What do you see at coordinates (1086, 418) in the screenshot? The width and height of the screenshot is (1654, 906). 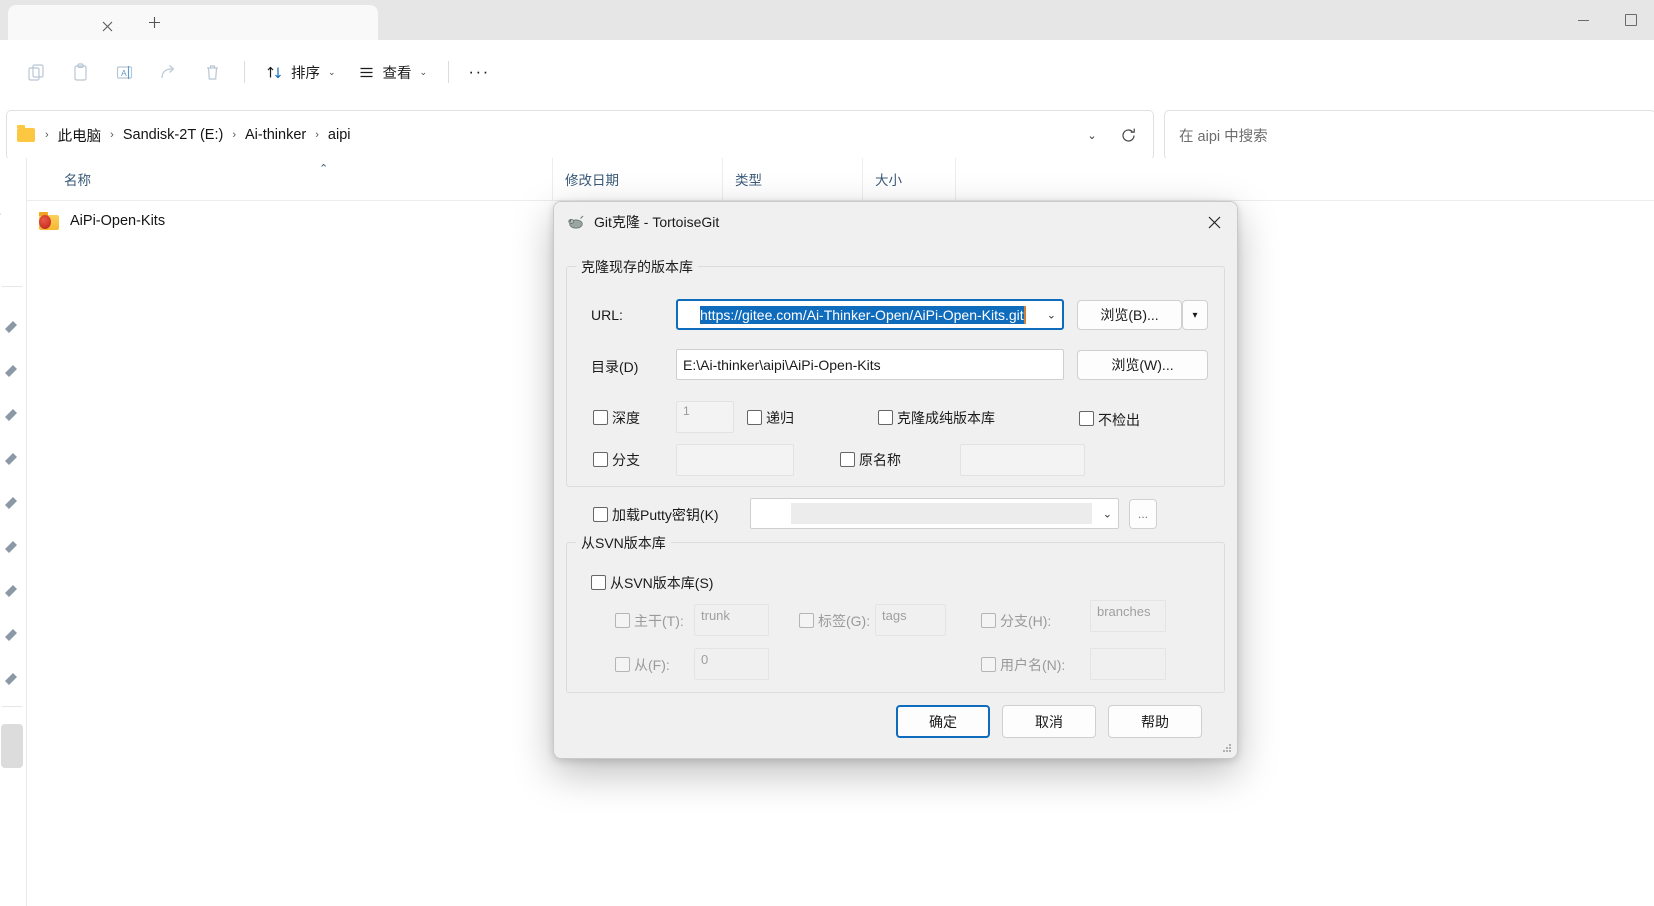 I see `no-checkout-checkbox` at bounding box center [1086, 418].